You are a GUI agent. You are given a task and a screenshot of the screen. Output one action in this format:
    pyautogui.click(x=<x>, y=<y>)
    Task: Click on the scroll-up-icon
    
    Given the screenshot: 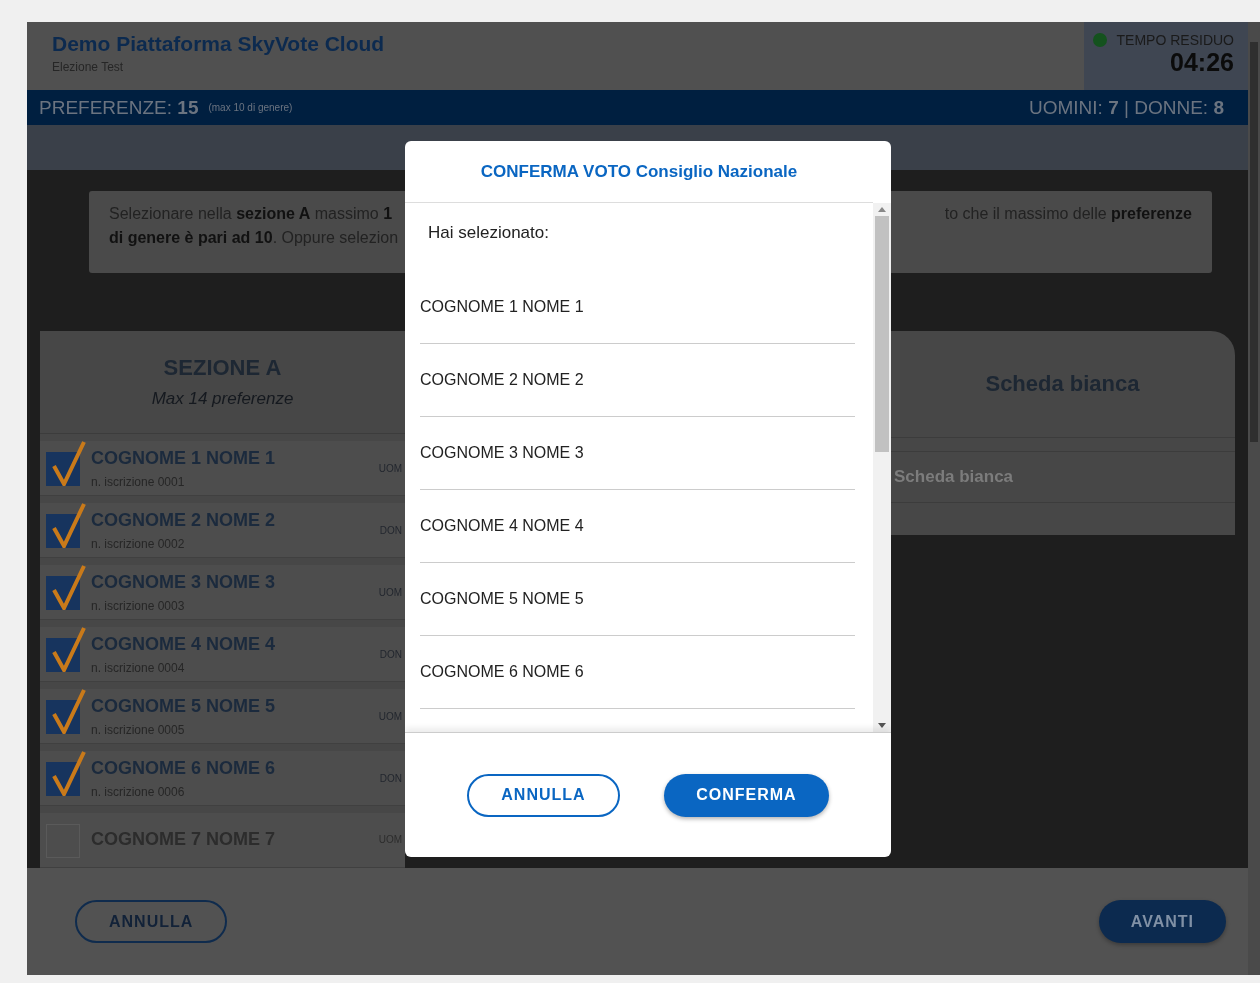 What is the action you would take?
    pyautogui.click(x=882, y=209)
    